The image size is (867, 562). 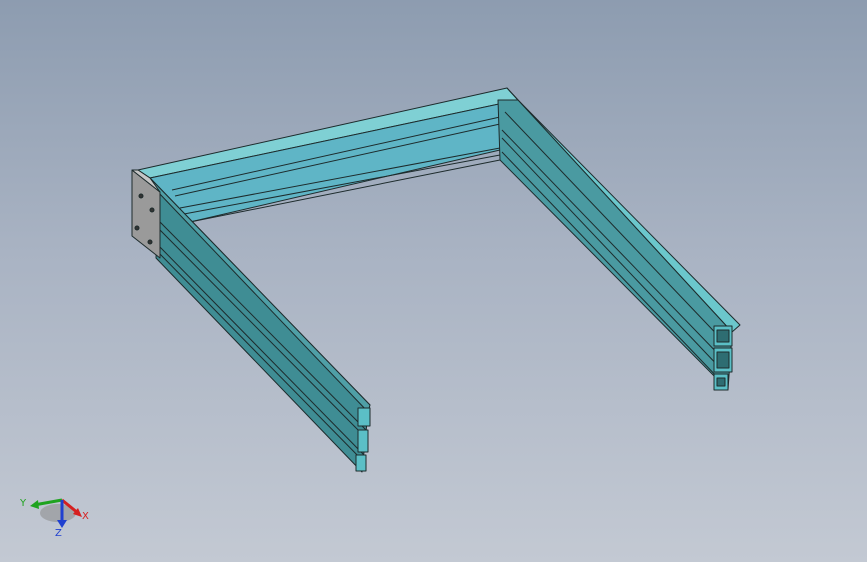 What do you see at coordinates (85, 516) in the screenshot?
I see `x-axis-label: X` at bounding box center [85, 516].